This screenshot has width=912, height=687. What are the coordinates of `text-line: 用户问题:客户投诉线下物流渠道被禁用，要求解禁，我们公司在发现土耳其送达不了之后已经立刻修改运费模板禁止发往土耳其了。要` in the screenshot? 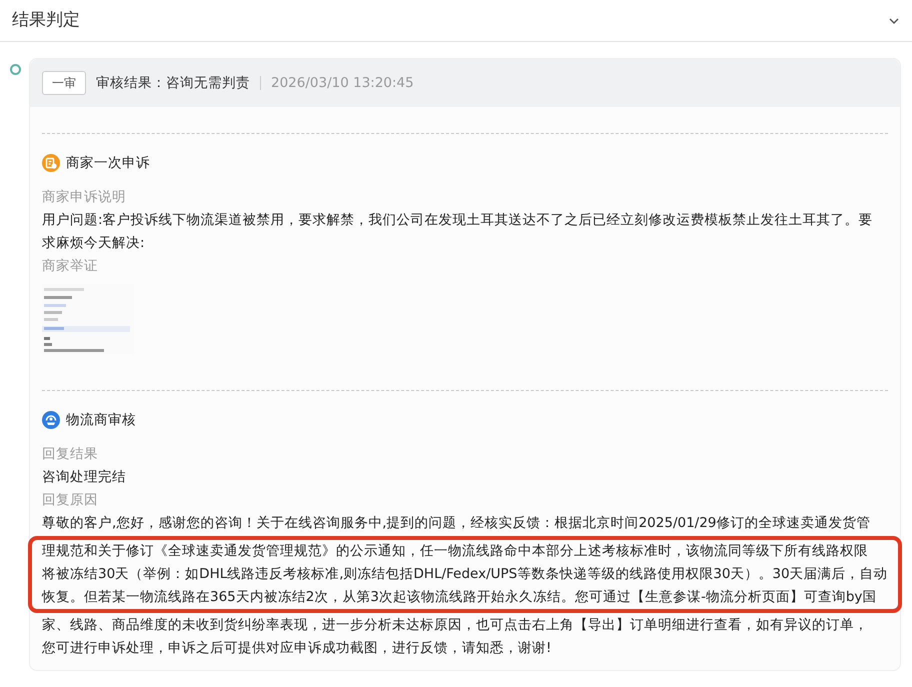 It's located at (458, 220).